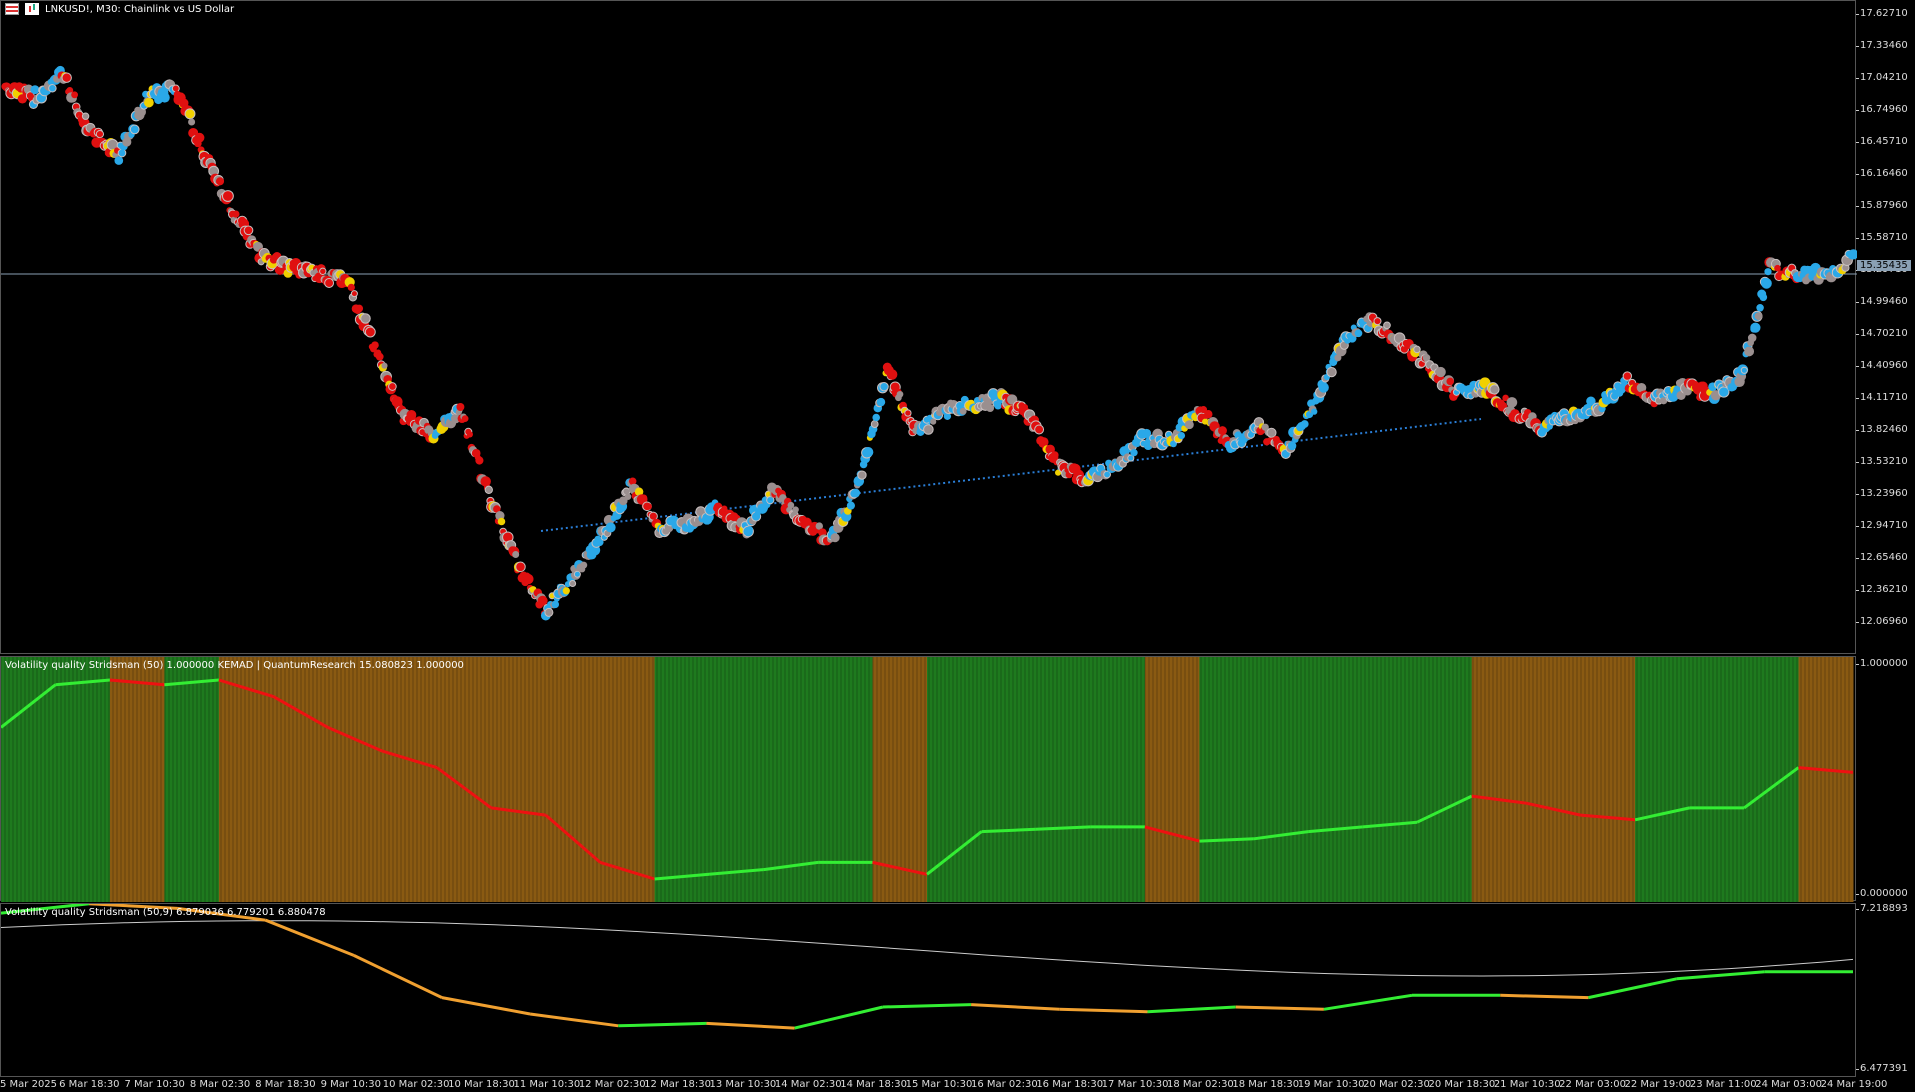  I want to click on price-axis-tick: 12.06960, so click(1882, 621).